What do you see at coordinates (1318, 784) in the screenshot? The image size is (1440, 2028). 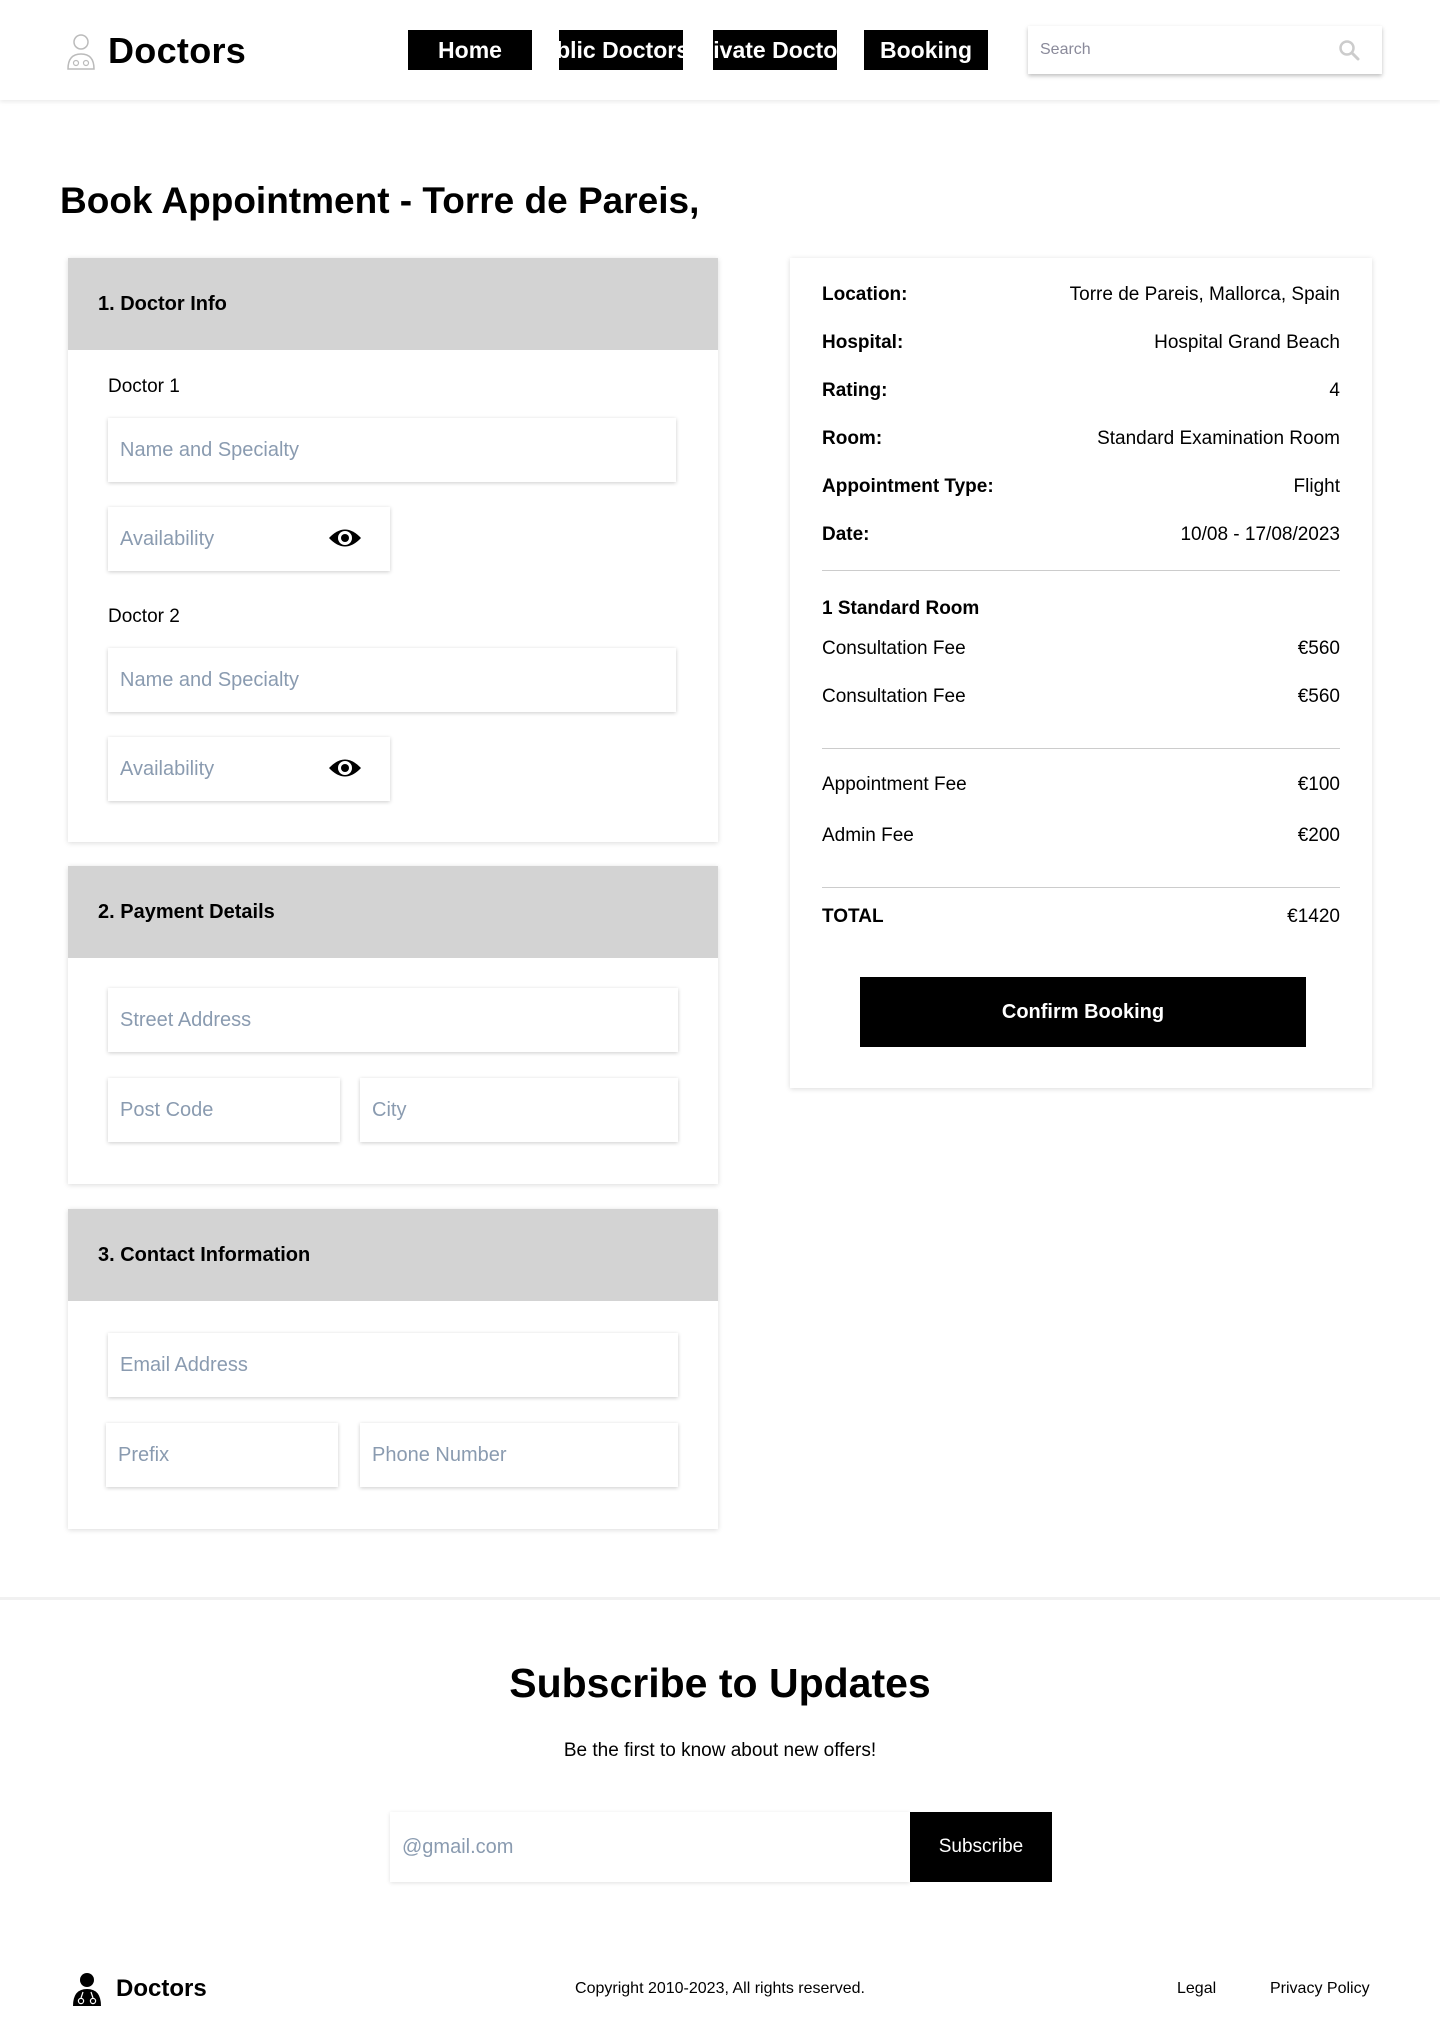 I see `fee-value: €100` at bounding box center [1318, 784].